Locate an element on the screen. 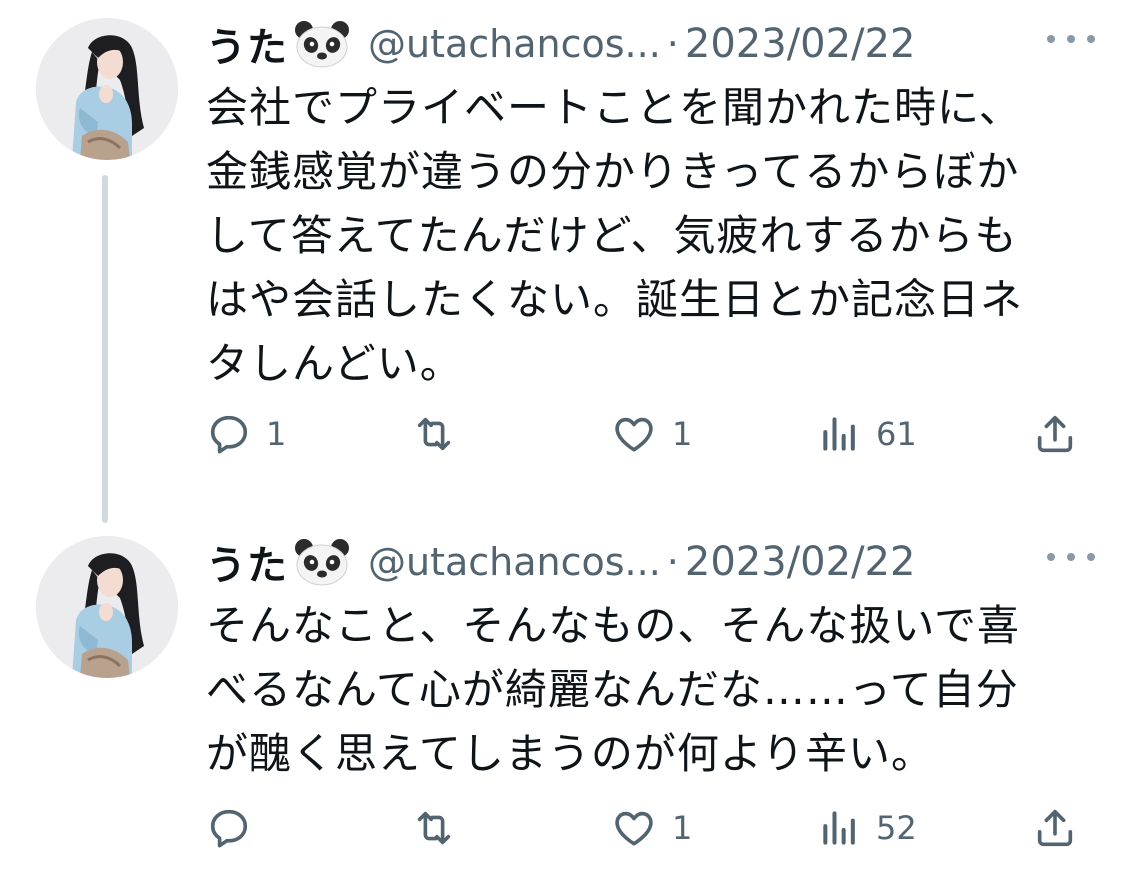 Image resolution: width=1125 pixels, height=880 pixels. tweet-text-line: 金銭感覚が違うの分かりきってるからぼか is located at coordinates (613, 171).